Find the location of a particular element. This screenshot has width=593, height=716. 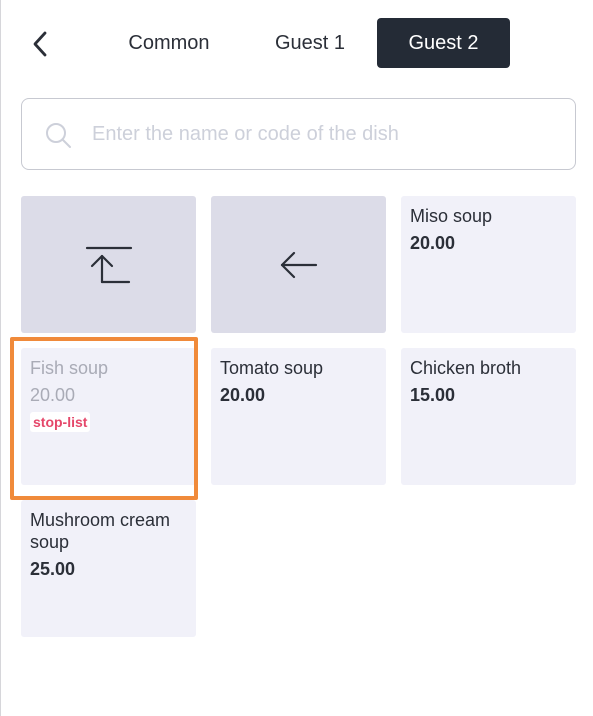

dish-price: 15.00 is located at coordinates (433, 395).